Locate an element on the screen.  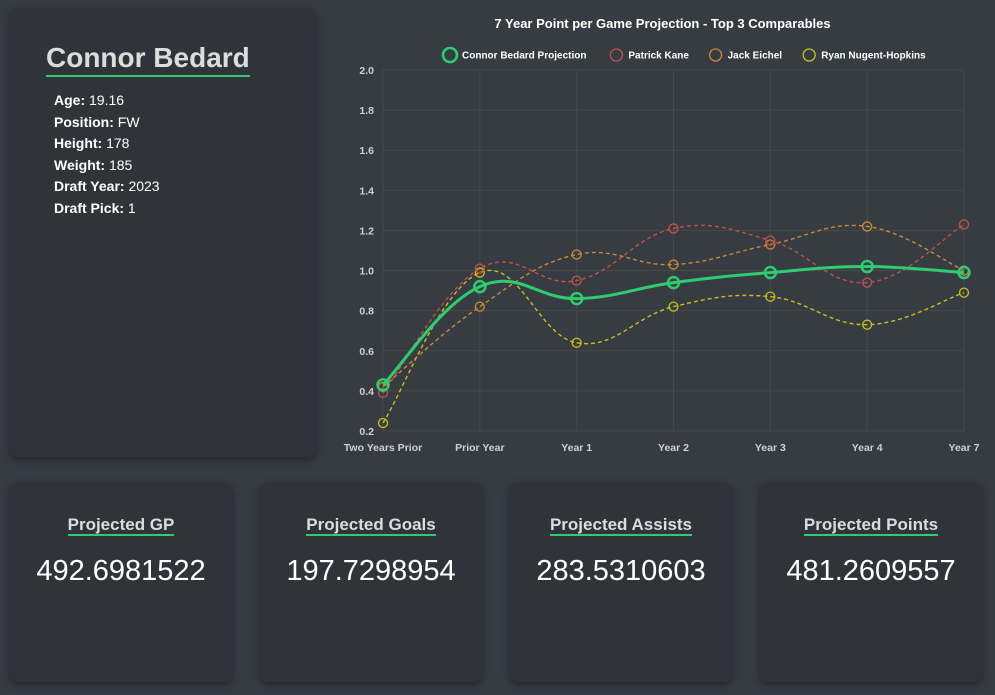
x-tick-label: Year 7 is located at coordinates (964, 448).